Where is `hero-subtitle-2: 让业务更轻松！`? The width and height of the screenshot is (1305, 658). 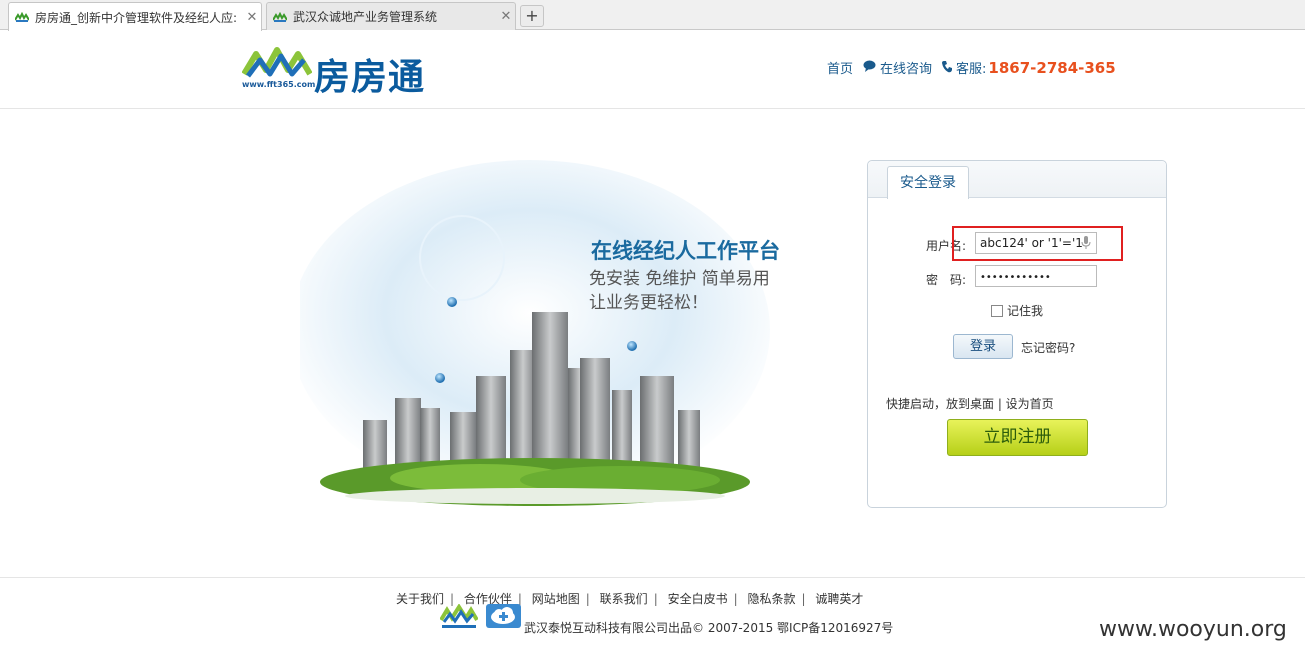
hero-subtitle-2: 让业务更轻松！ is located at coordinates (648, 303).